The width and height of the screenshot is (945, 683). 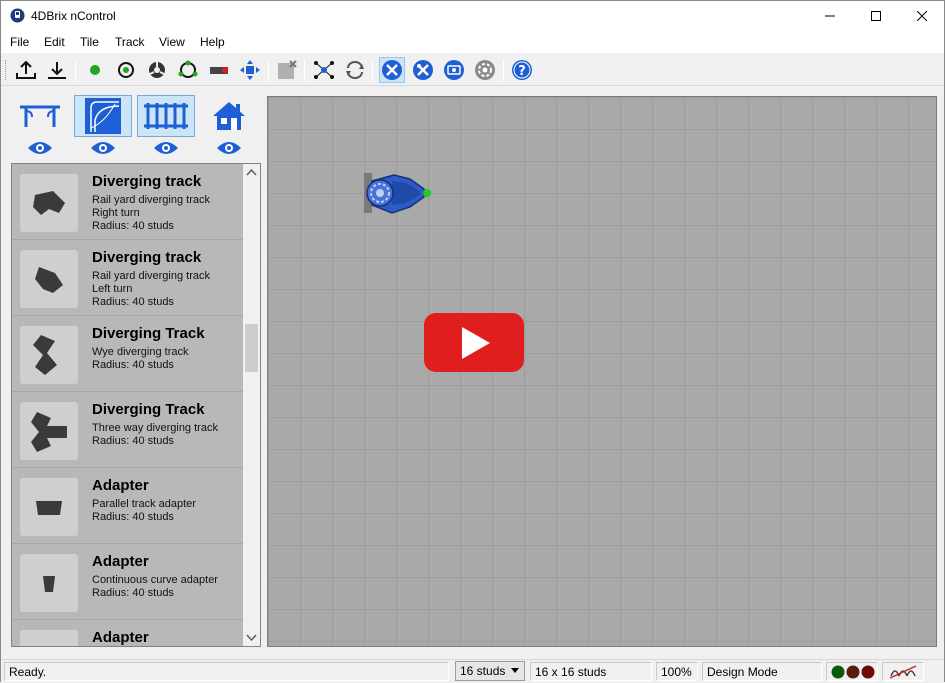 I want to click on tile-description: Rail yard diverging track, so click(x=151, y=200).